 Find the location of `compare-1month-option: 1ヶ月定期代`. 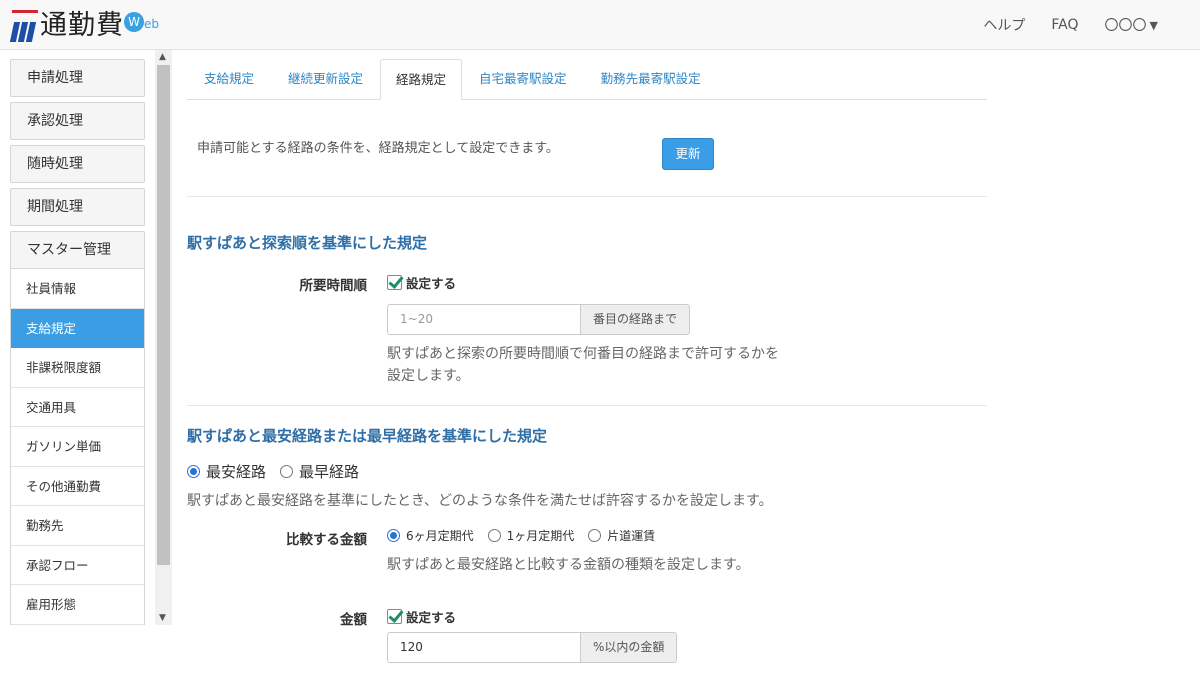

compare-1month-option: 1ヶ月定期代 is located at coordinates (531, 535).